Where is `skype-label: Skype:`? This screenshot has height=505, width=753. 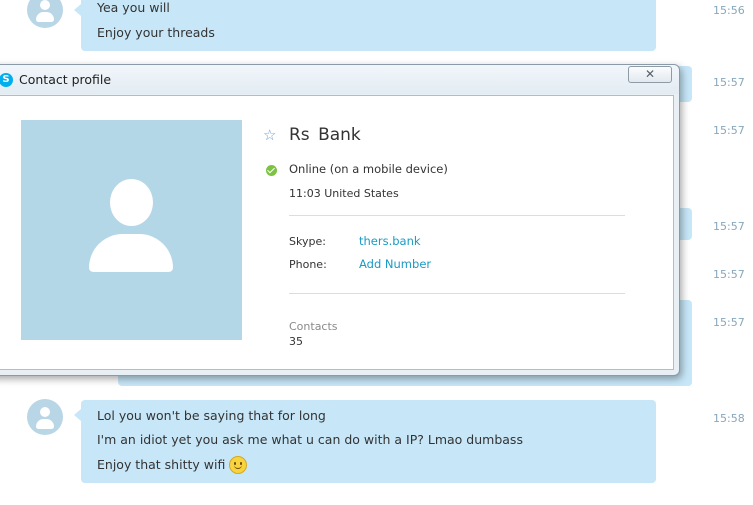
skype-label: Skype: is located at coordinates (307, 241).